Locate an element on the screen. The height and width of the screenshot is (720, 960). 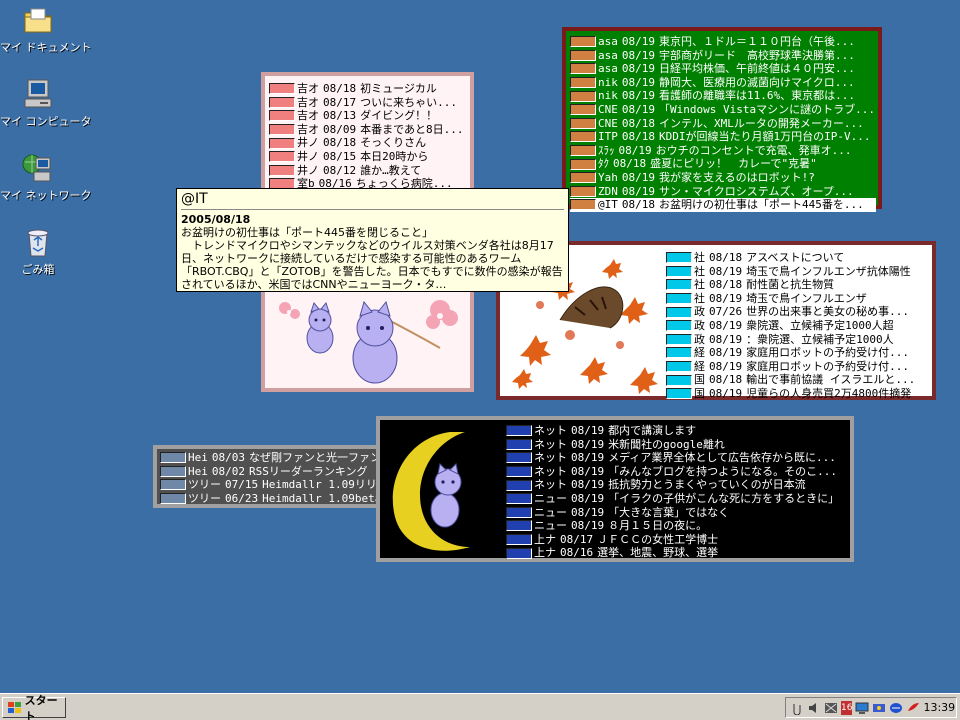
news-item: 井ノ 08/15 本日20時から is located at coordinates (369, 157).